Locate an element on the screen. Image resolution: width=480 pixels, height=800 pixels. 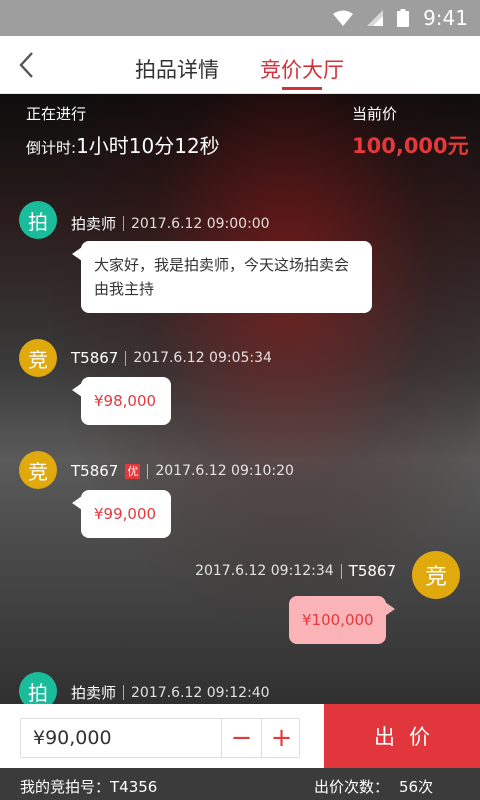
bid-bubble: ¥99,000 is located at coordinates (121, 514).